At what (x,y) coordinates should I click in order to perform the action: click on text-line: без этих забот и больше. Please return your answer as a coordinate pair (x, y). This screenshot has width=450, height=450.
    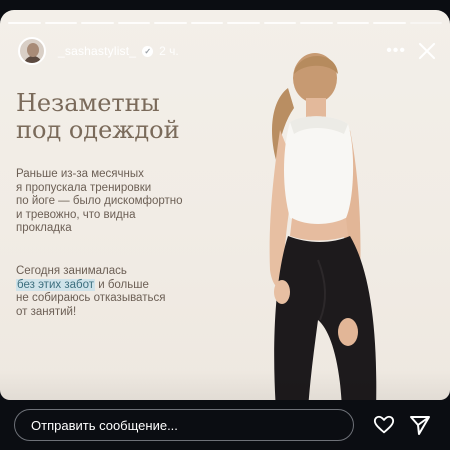
    Looking at the image, I should click on (116, 285).